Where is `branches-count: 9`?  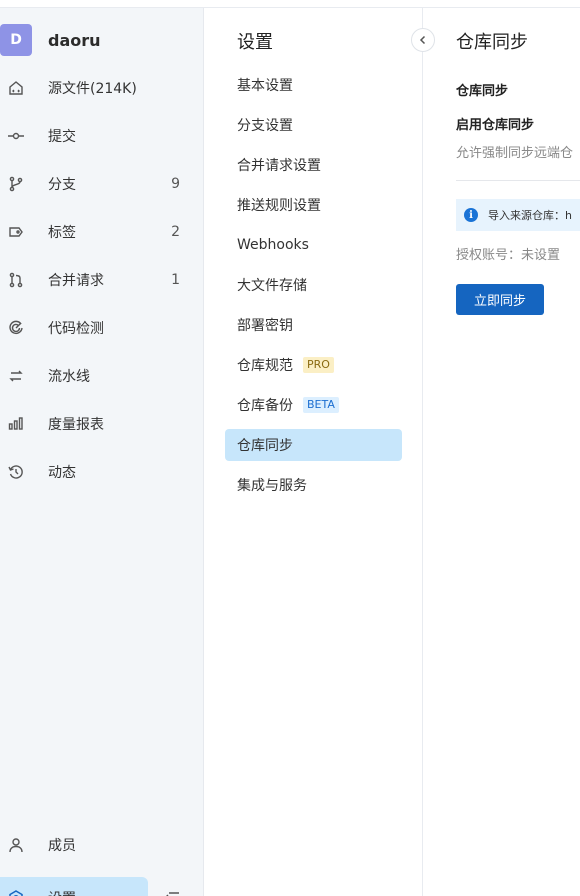 branches-count: 9 is located at coordinates (175, 184).